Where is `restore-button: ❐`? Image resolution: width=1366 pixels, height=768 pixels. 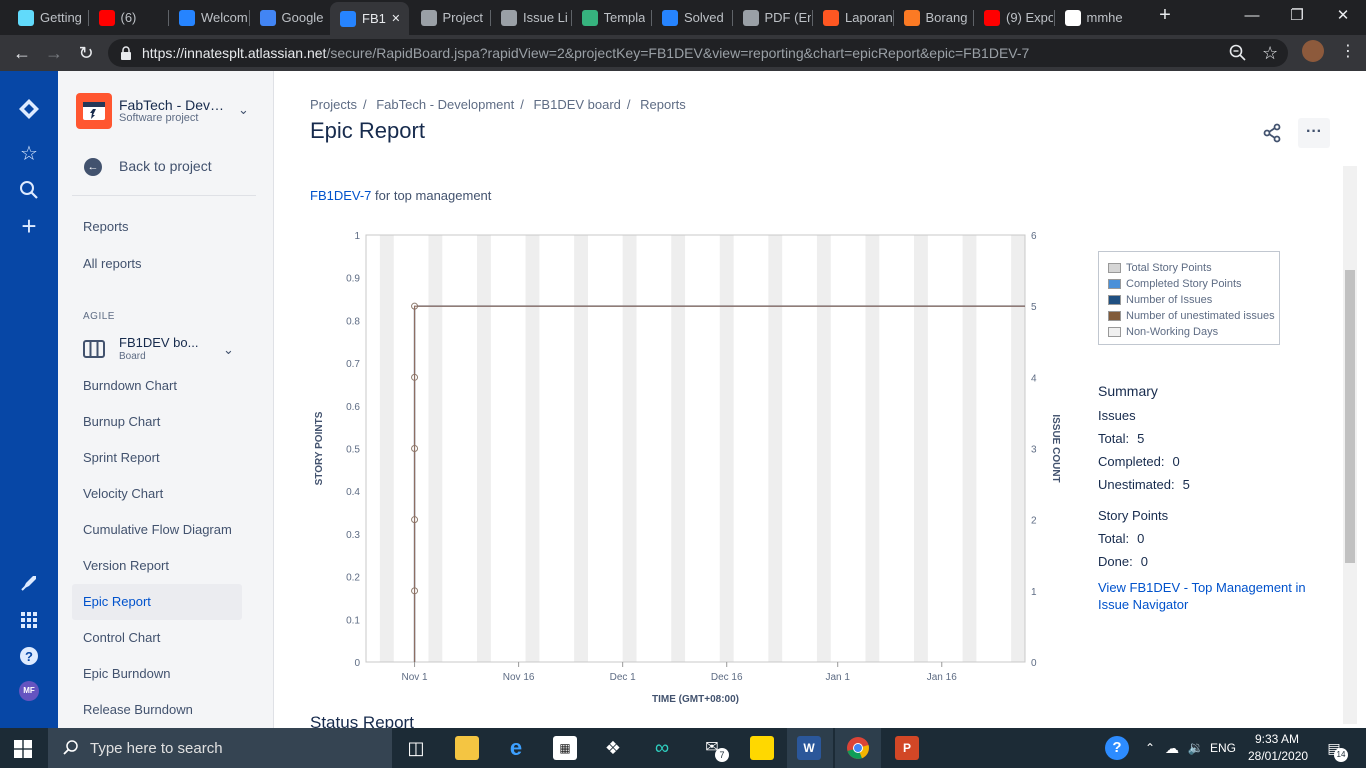
restore-button: ❐ is located at coordinates (1297, 16).